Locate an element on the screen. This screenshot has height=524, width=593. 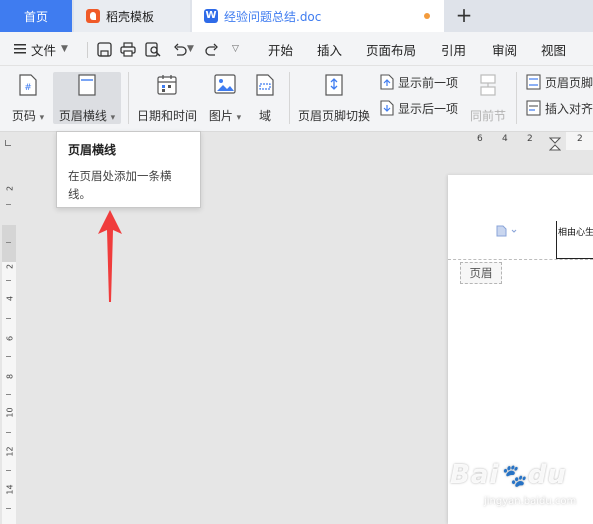
menu-item-view: 视图 is located at coordinates (553, 49).